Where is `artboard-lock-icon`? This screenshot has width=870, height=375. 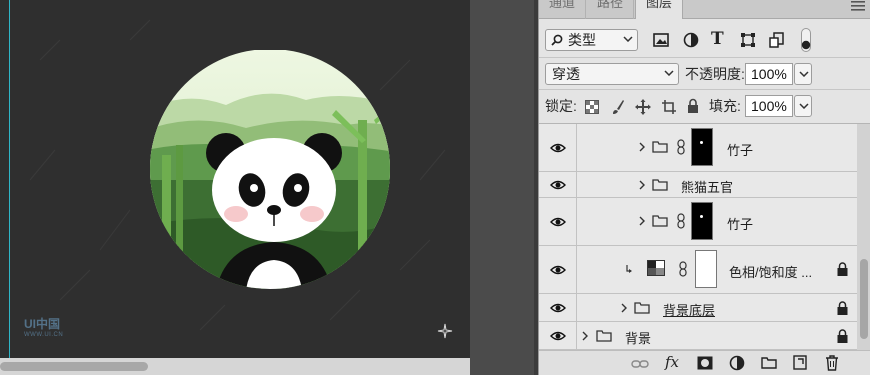 artboard-lock-icon is located at coordinates (669, 107).